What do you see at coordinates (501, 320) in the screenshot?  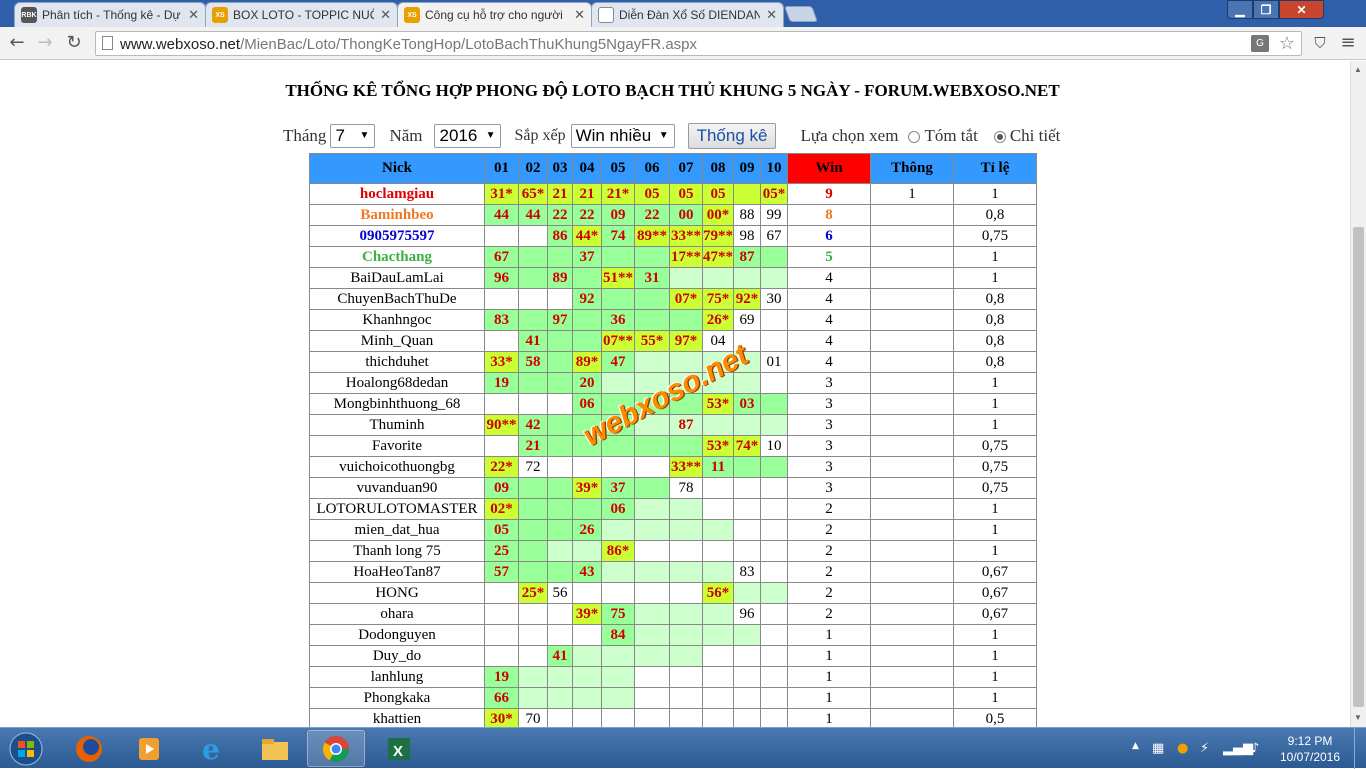 I see `day-cell: 83` at bounding box center [501, 320].